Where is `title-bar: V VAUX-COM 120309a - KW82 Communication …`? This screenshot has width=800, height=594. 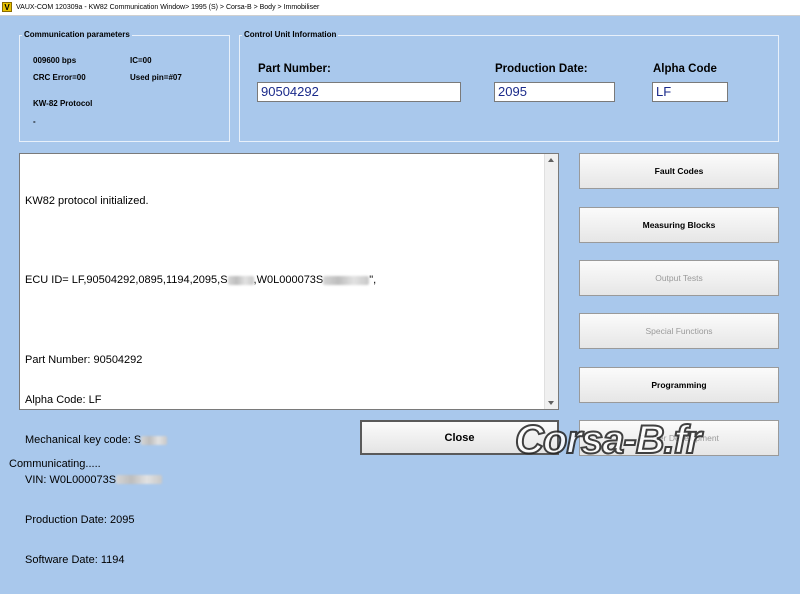 title-bar: V VAUX-COM 120309a - KW82 Communication … is located at coordinates (400, 8).